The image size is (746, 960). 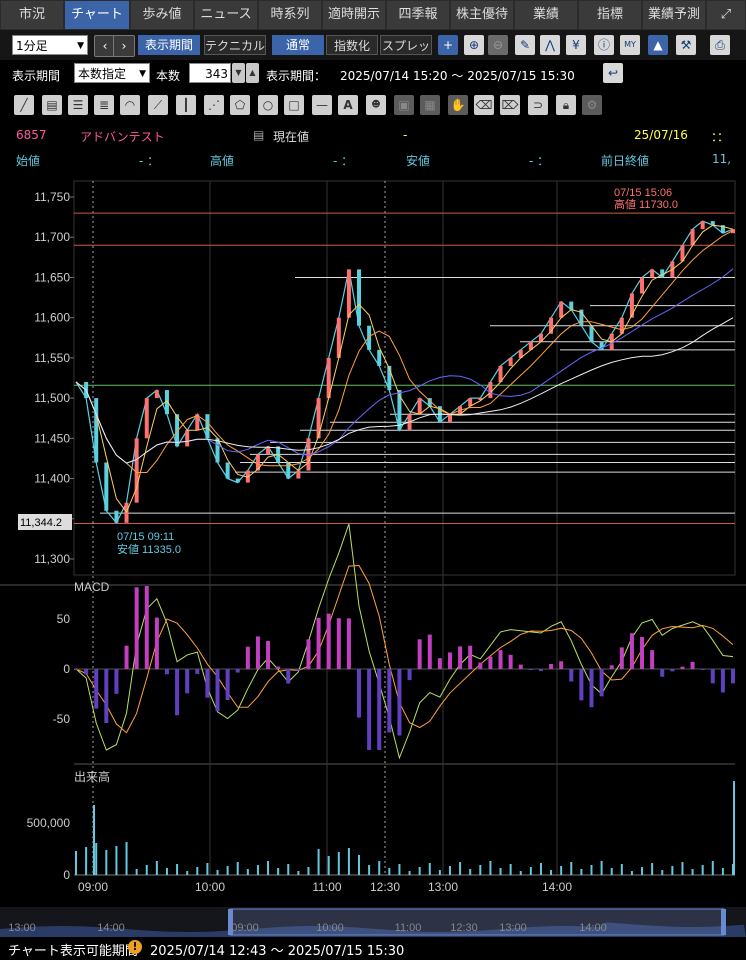 I want to click on period-button: 表示期間, so click(x=169, y=45).